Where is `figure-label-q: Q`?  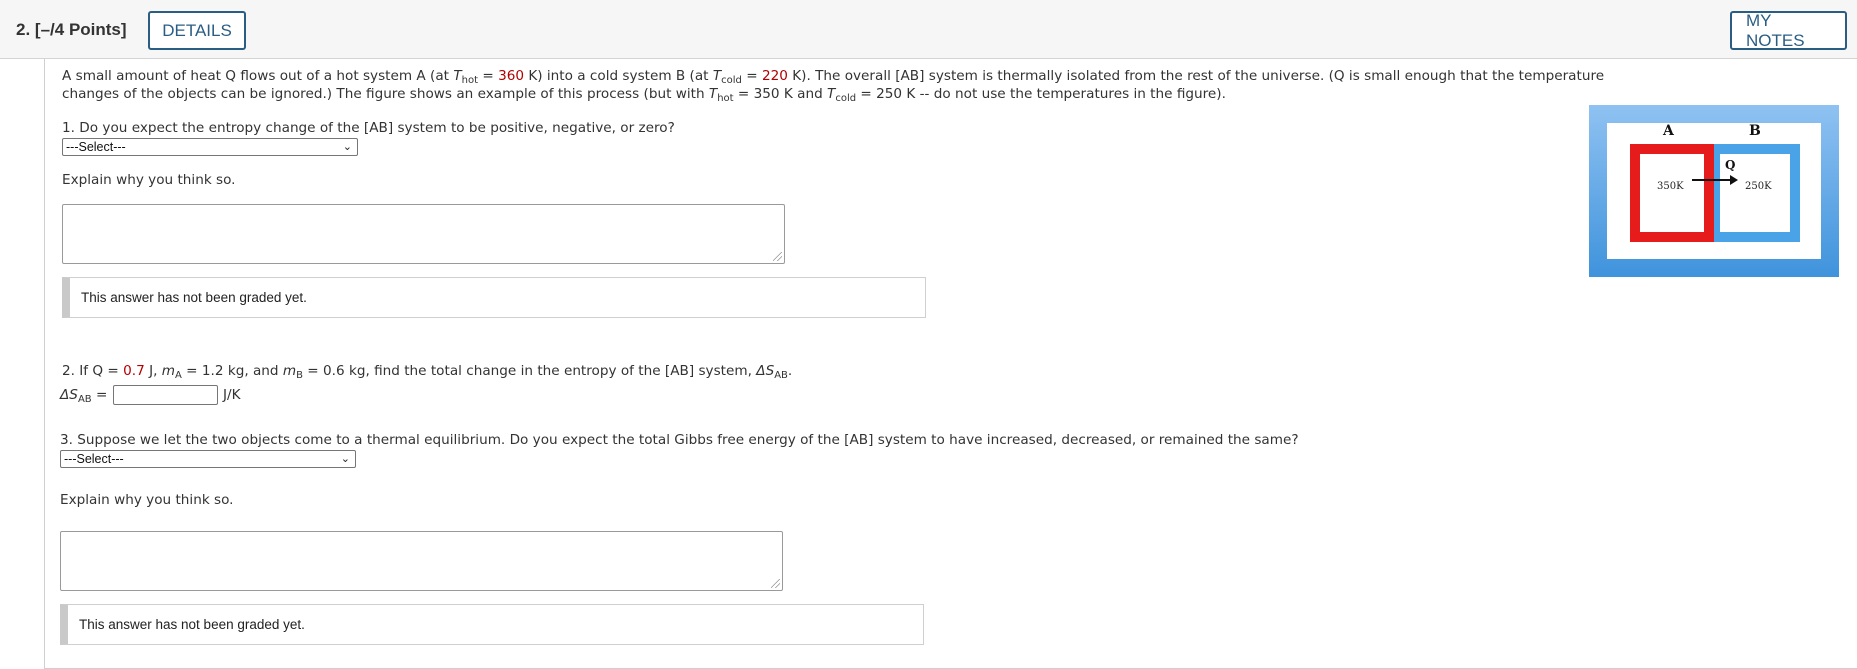 figure-label-q: Q is located at coordinates (1730, 165).